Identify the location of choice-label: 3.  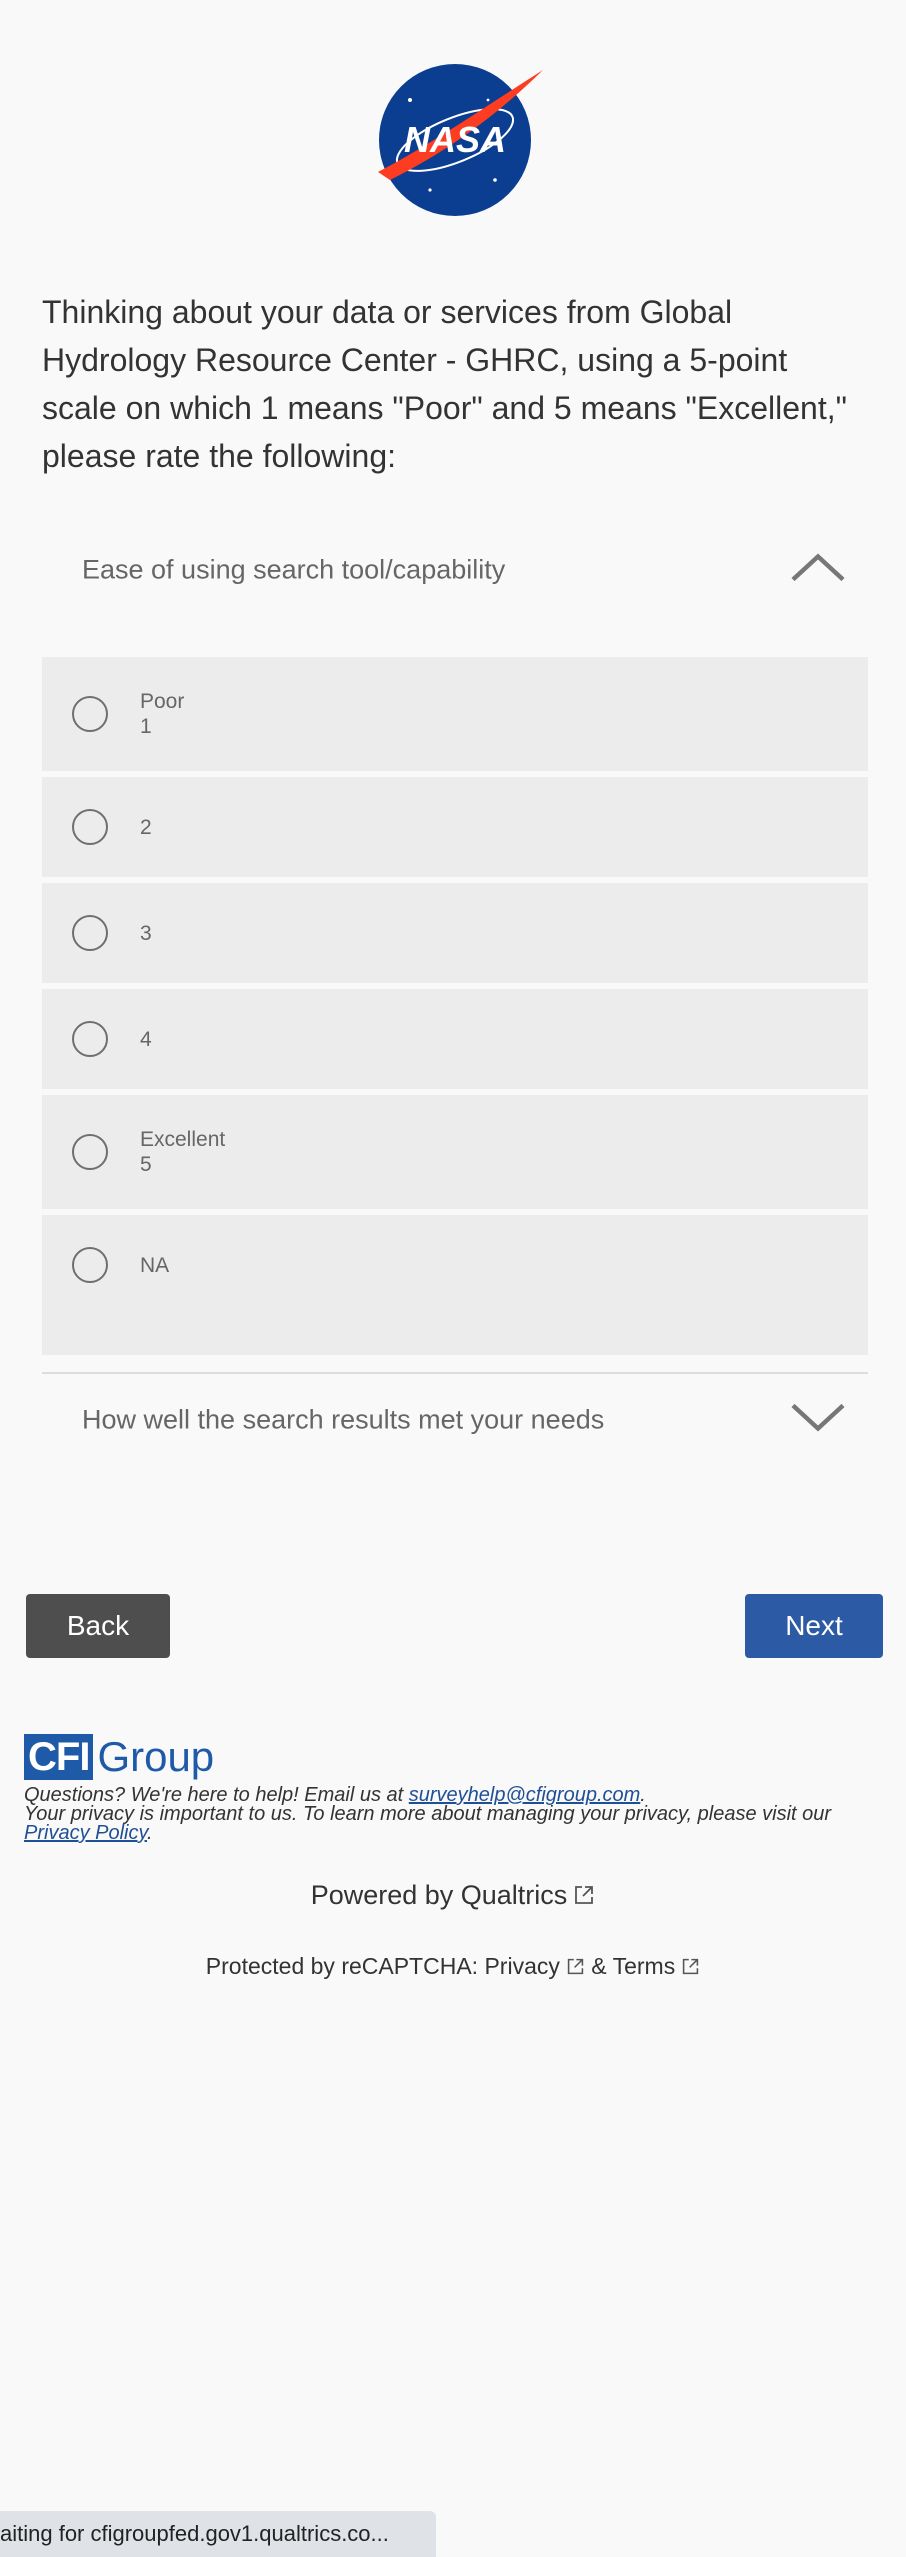
(146, 933).